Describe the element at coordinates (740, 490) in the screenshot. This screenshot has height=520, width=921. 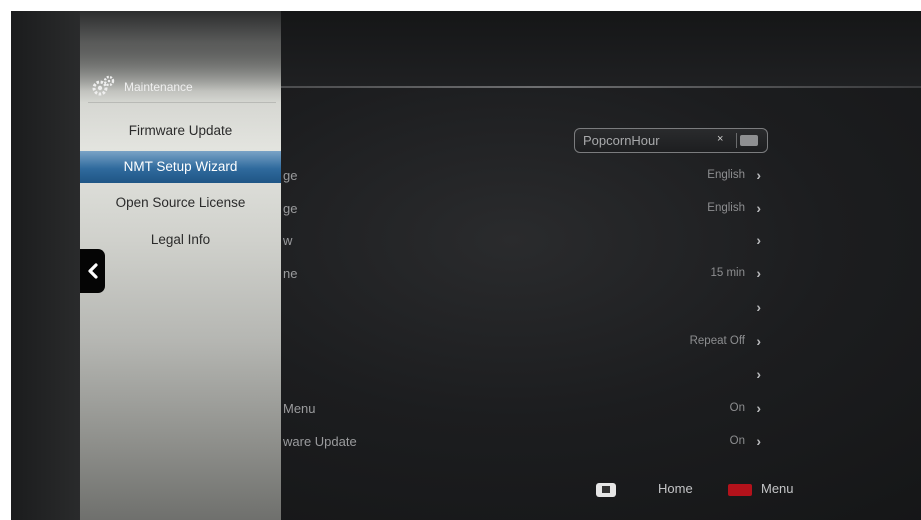
I see `red-menu-button-icon` at that location.